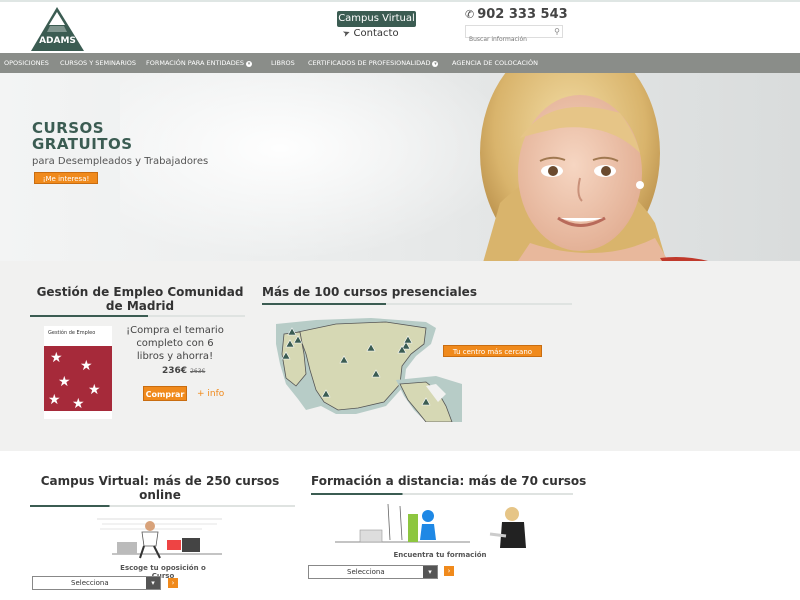  What do you see at coordinates (82, 144) in the screenshot?
I see `hero-title-line2: GRATUITOS` at bounding box center [82, 144].